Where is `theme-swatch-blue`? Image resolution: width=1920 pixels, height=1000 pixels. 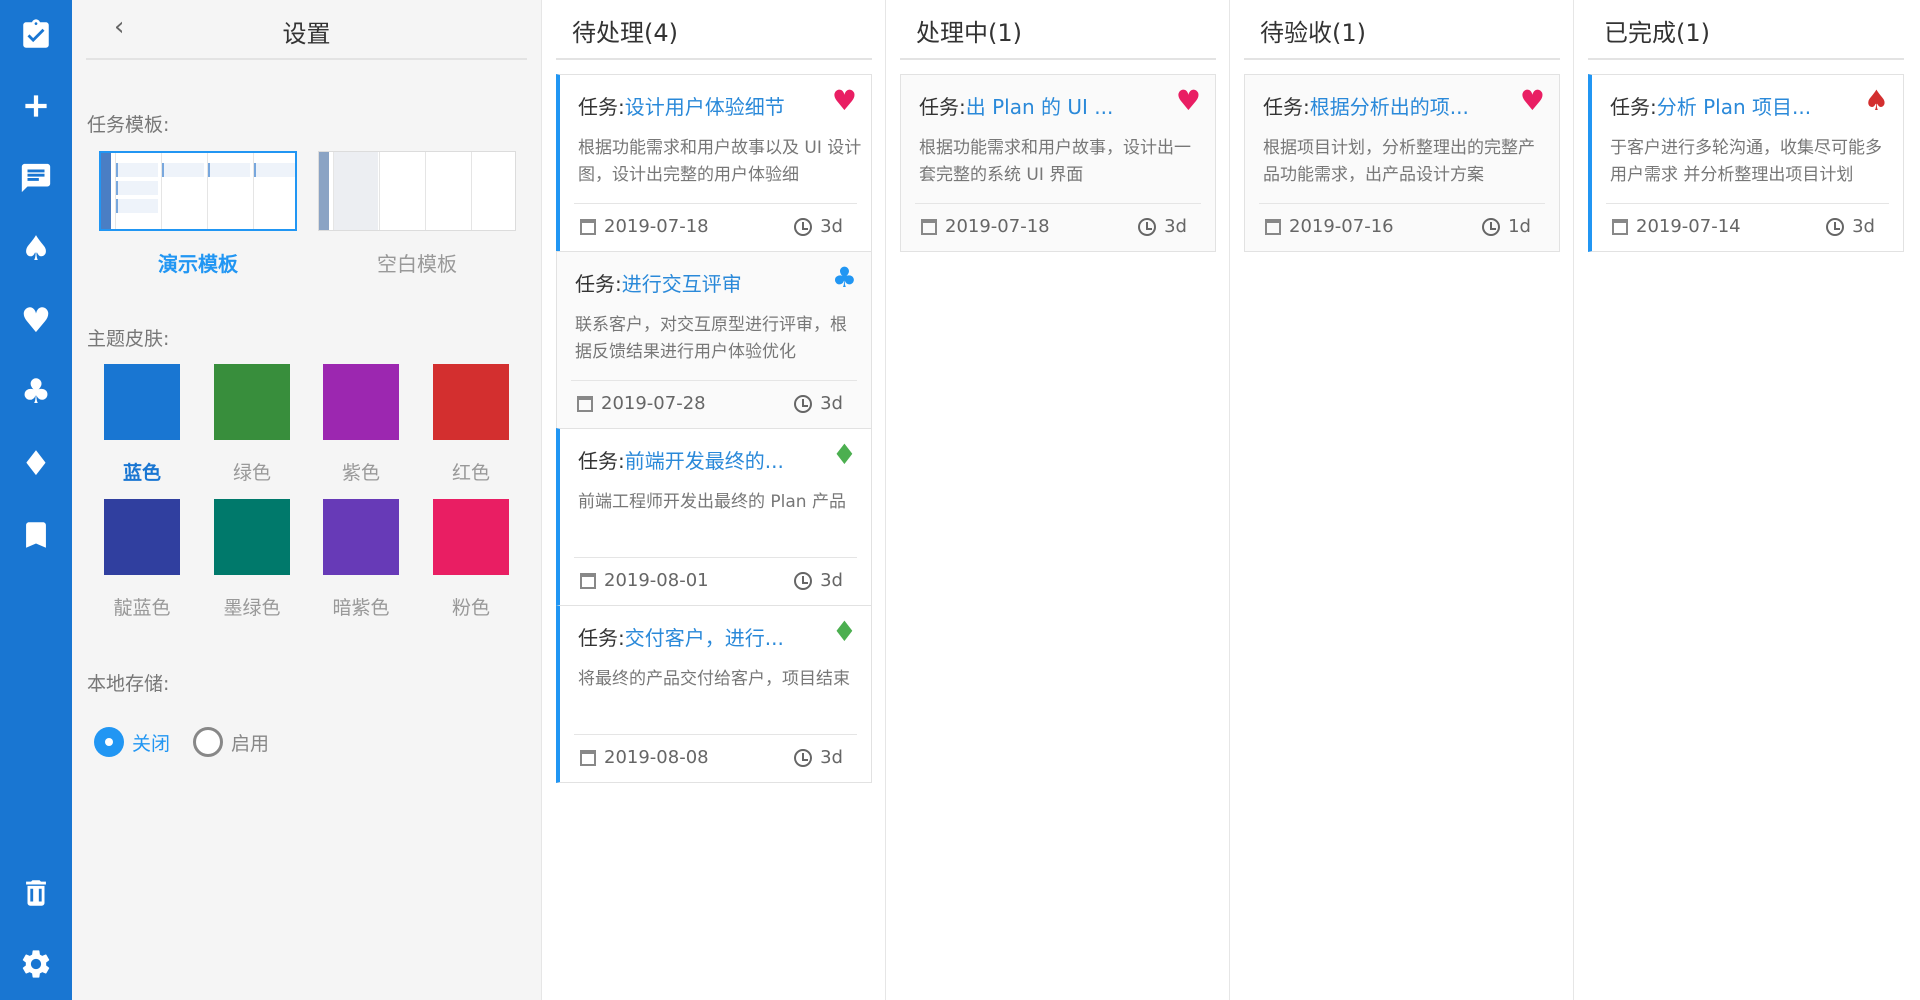 theme-swatch-blue is located at coordinates (142, 402).